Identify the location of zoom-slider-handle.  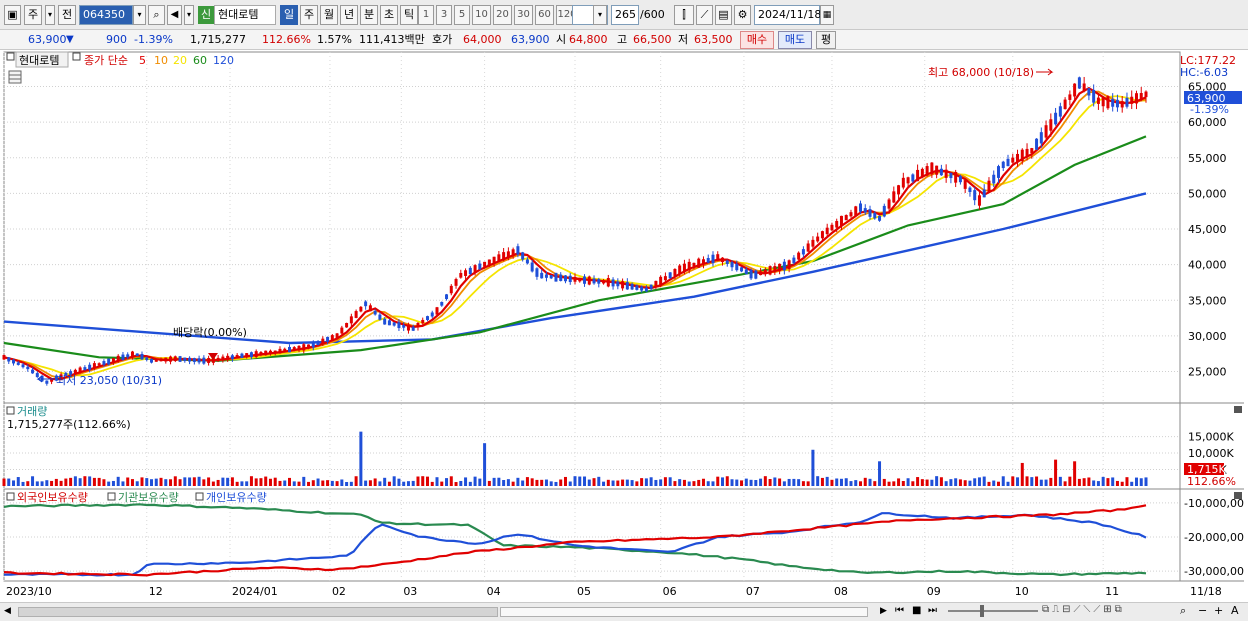
(982, 611).